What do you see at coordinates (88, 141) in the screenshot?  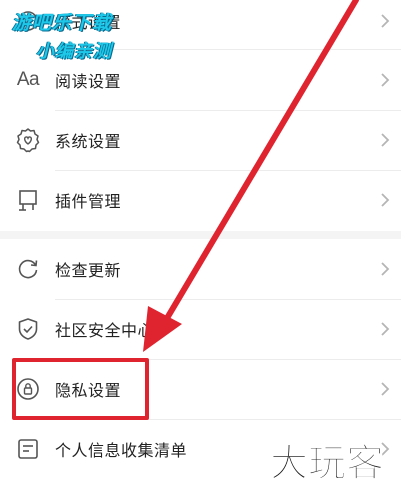 I see `settings-row-label: 系统设置` at bounding box center [88, 141].